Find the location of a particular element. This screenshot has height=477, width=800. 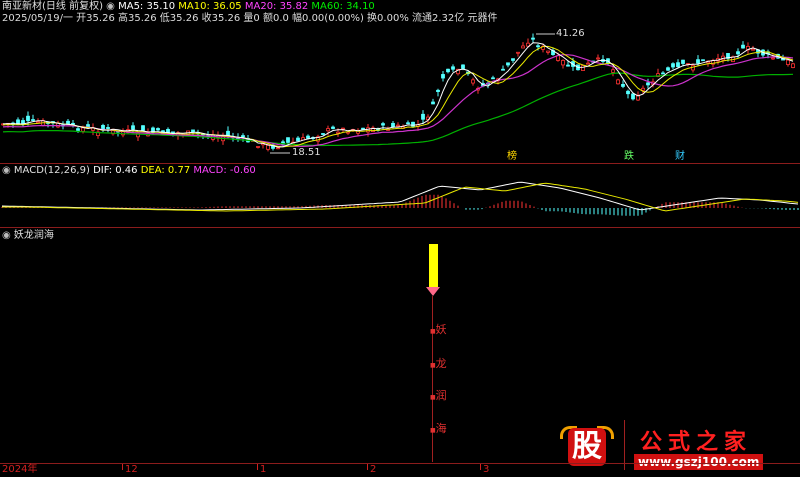

signal-char-yao: ■妖 is located at coordinates (438, 329).